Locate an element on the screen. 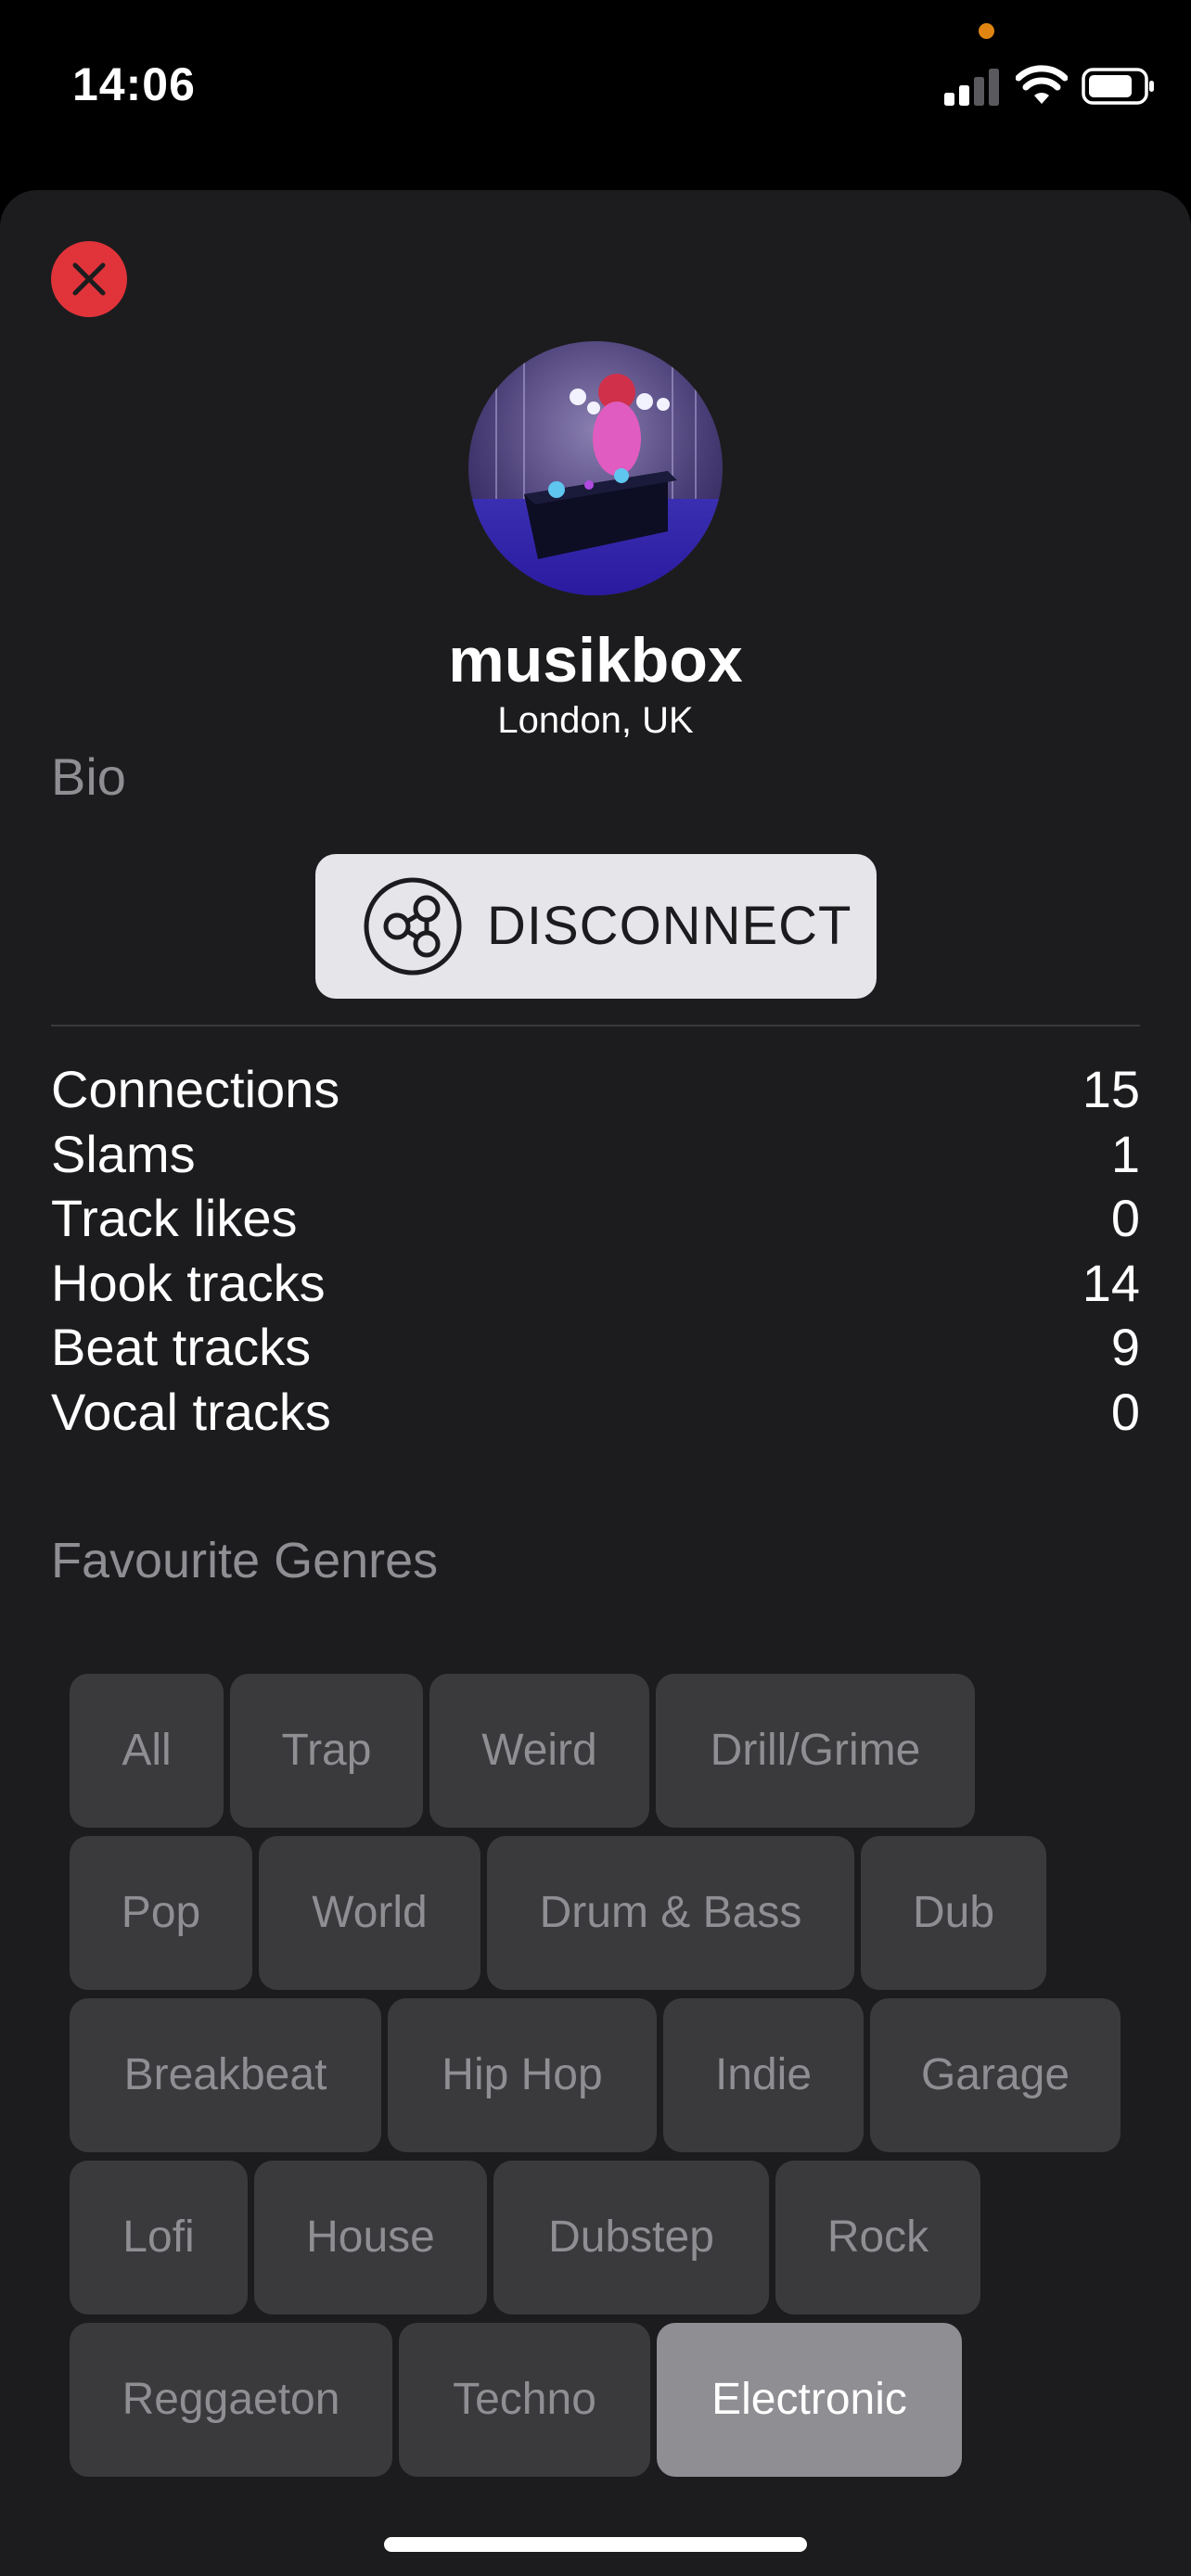 This screenshot has height=2576, width=1191. close-icon is located at coordinates (89, 279).